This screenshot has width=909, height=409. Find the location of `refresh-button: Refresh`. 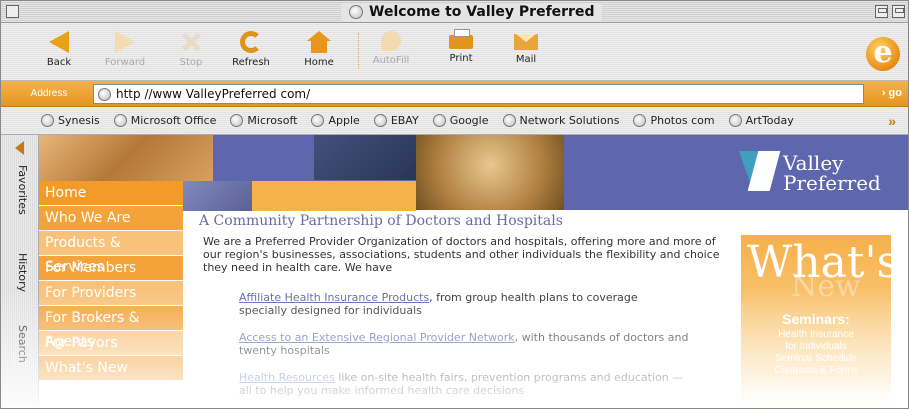

refresh-button: Refresh is located at coordinates (251, 49).